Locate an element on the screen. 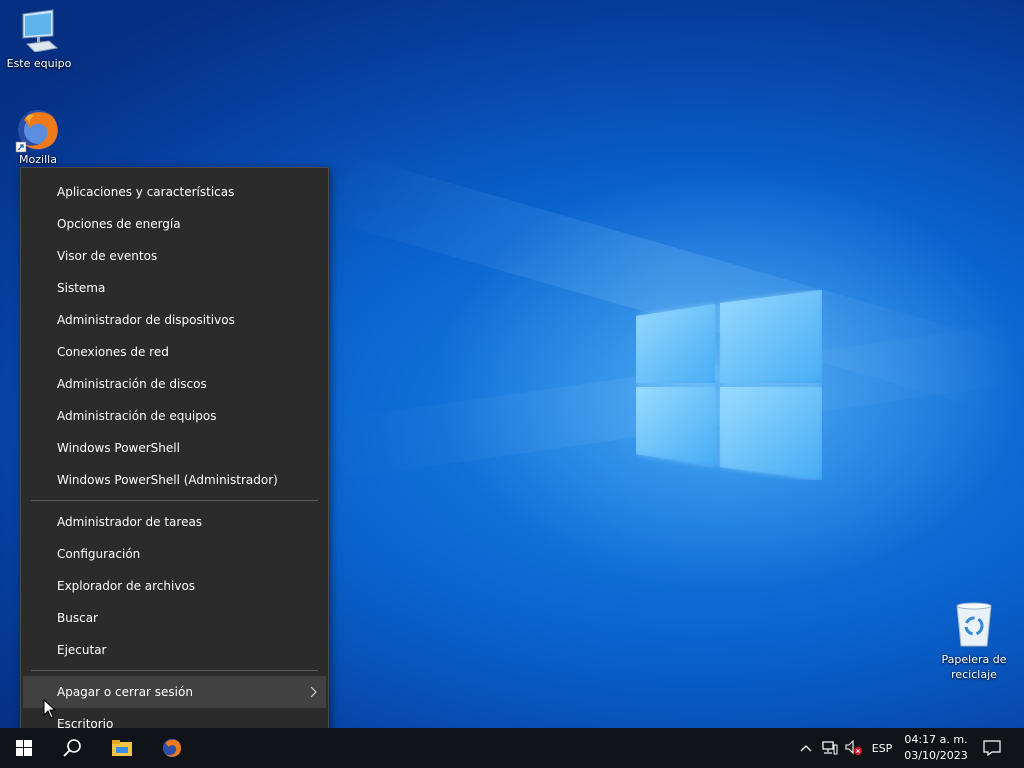  volume-muted-icon is located at coordinates (853, 747).